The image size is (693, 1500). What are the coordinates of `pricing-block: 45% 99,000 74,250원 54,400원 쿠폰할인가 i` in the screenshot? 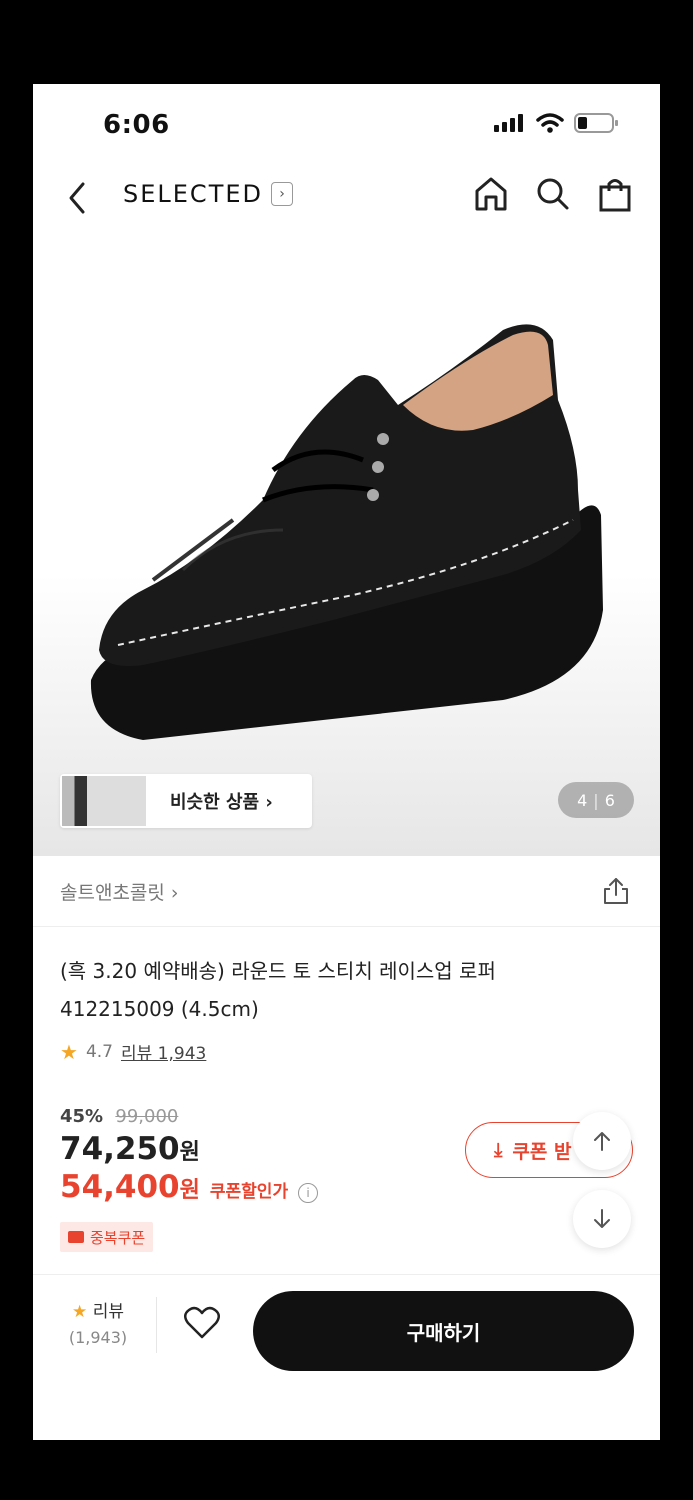 It's located at (189, 1155).